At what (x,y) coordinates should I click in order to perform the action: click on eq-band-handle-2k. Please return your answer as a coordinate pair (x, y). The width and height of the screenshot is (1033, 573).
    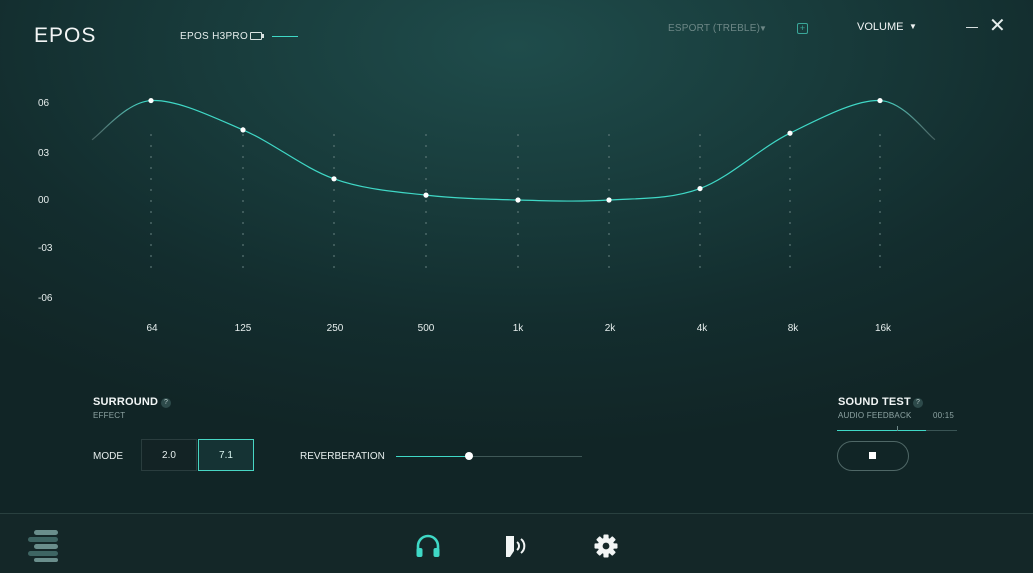
    Looking at the image, I should click on (609, 200).